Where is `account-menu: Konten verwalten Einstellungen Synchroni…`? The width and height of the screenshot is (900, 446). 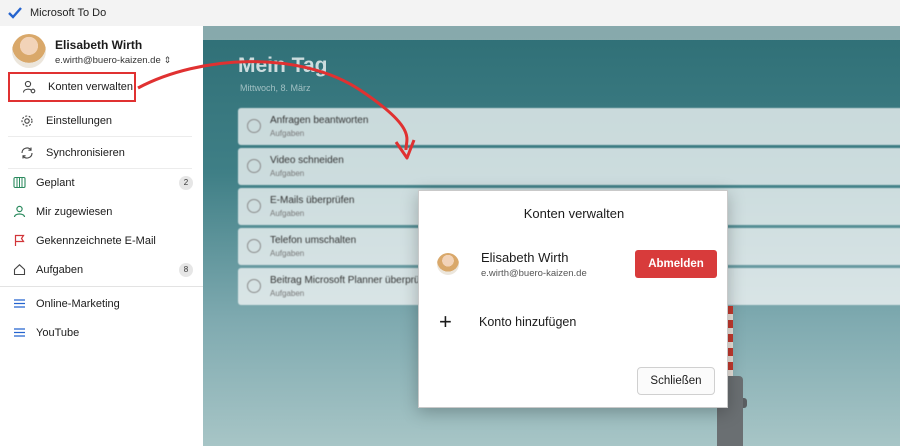 account-menu: Konten verwalten Einstellungen Synchroni… is located at coordinates (100, 120).